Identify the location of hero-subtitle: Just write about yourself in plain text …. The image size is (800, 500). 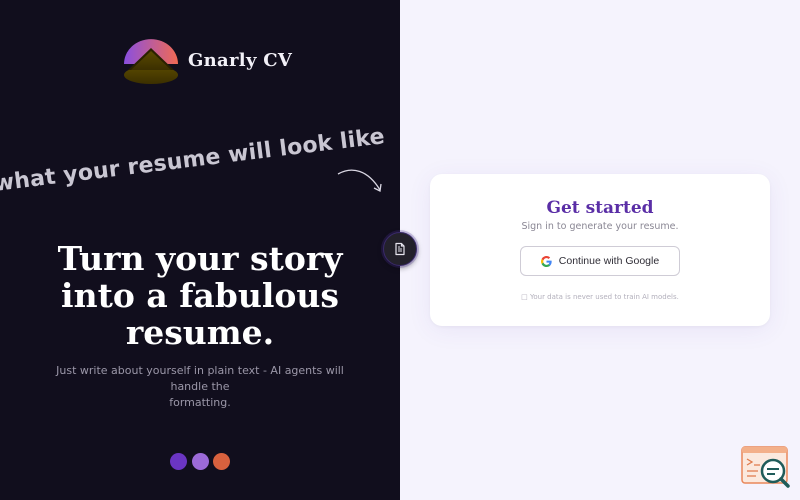
(200, 387).